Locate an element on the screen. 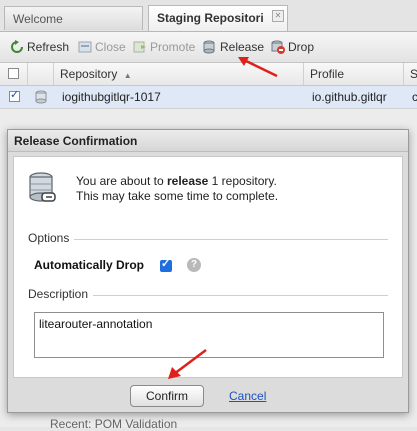 Image resolution: width=417 pixels, height=431 pixels. drop-button: Drop is located at coordinates (292, 47).